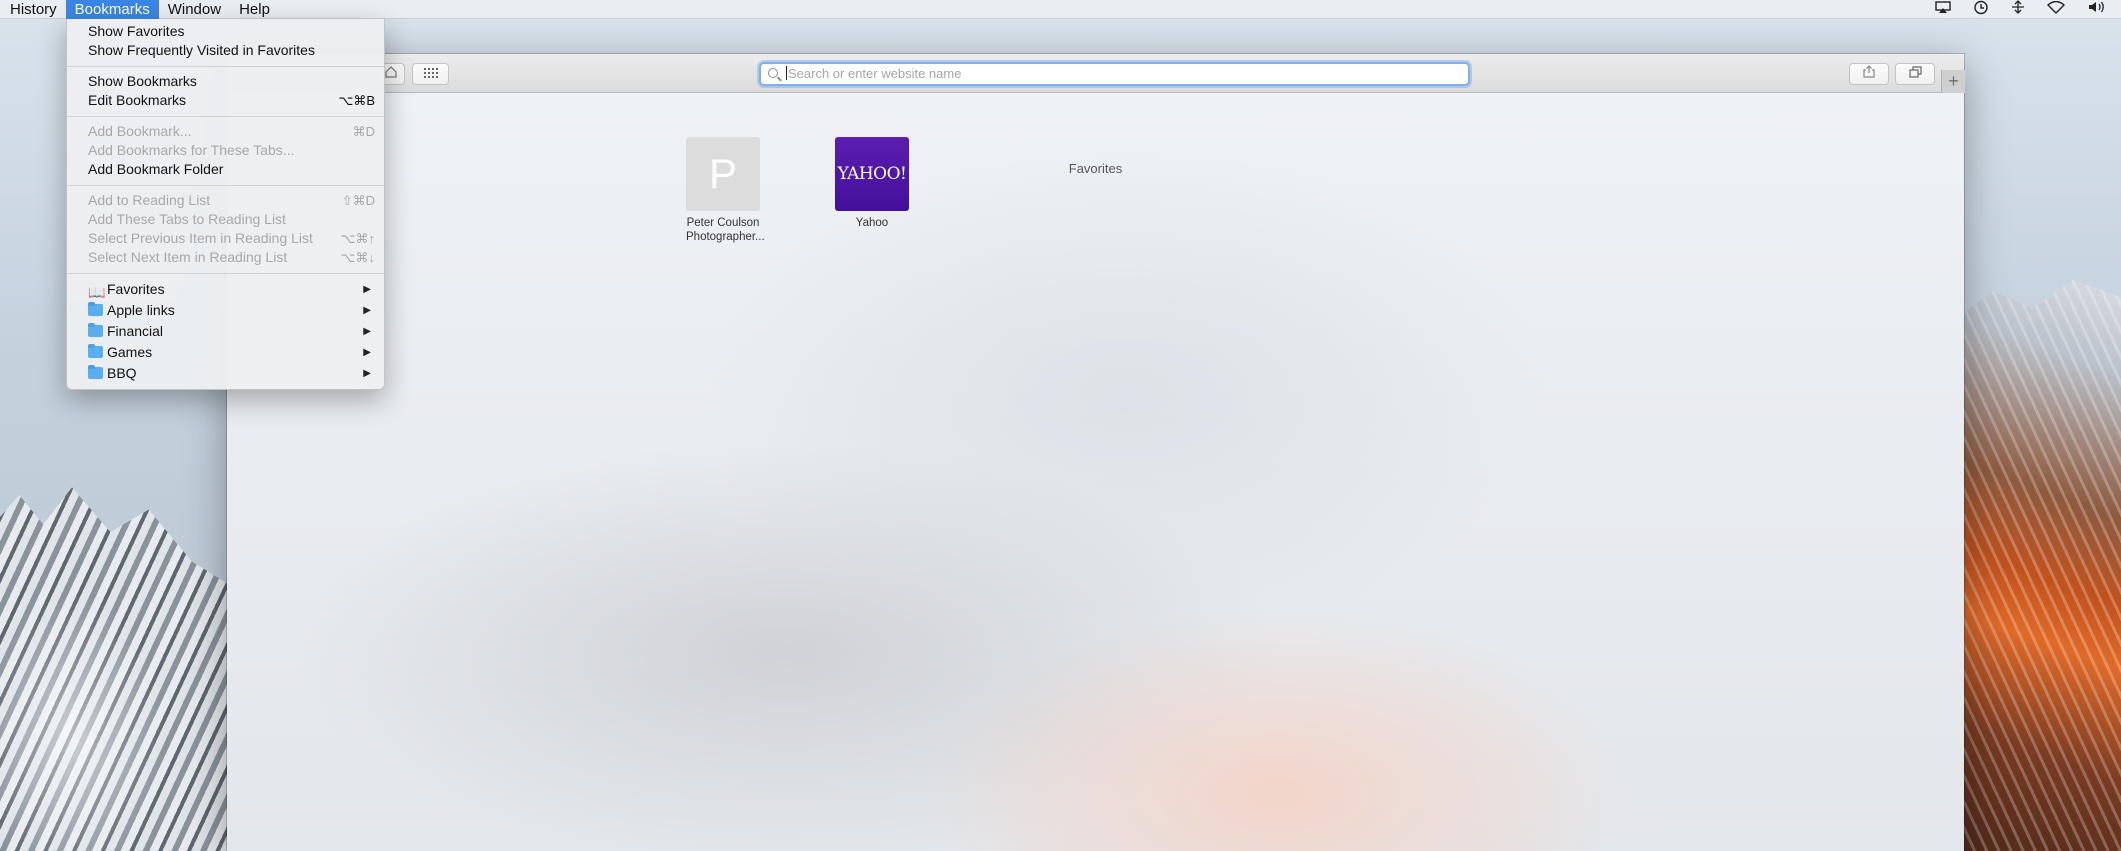 The width and height of the screenshot is (2121, 851). What do you see at coordinates (231, 257) in the screenshot?
I see `menu-item-select-next-reading: Select Next Item in Reading List ⌥⌘↓` at bounding box center [231, 257].